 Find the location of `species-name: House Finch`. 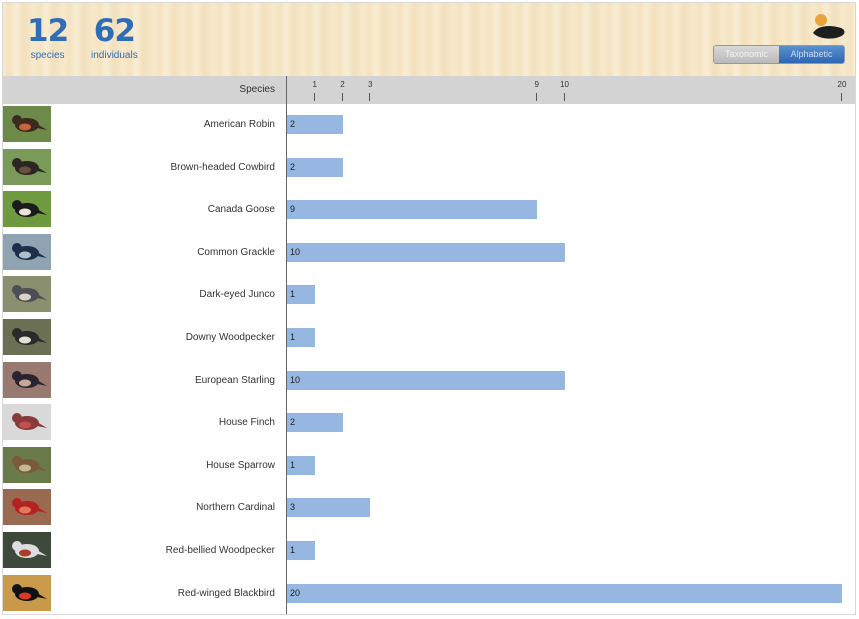

species-name: House Finch is located at coordinates (246, 423).